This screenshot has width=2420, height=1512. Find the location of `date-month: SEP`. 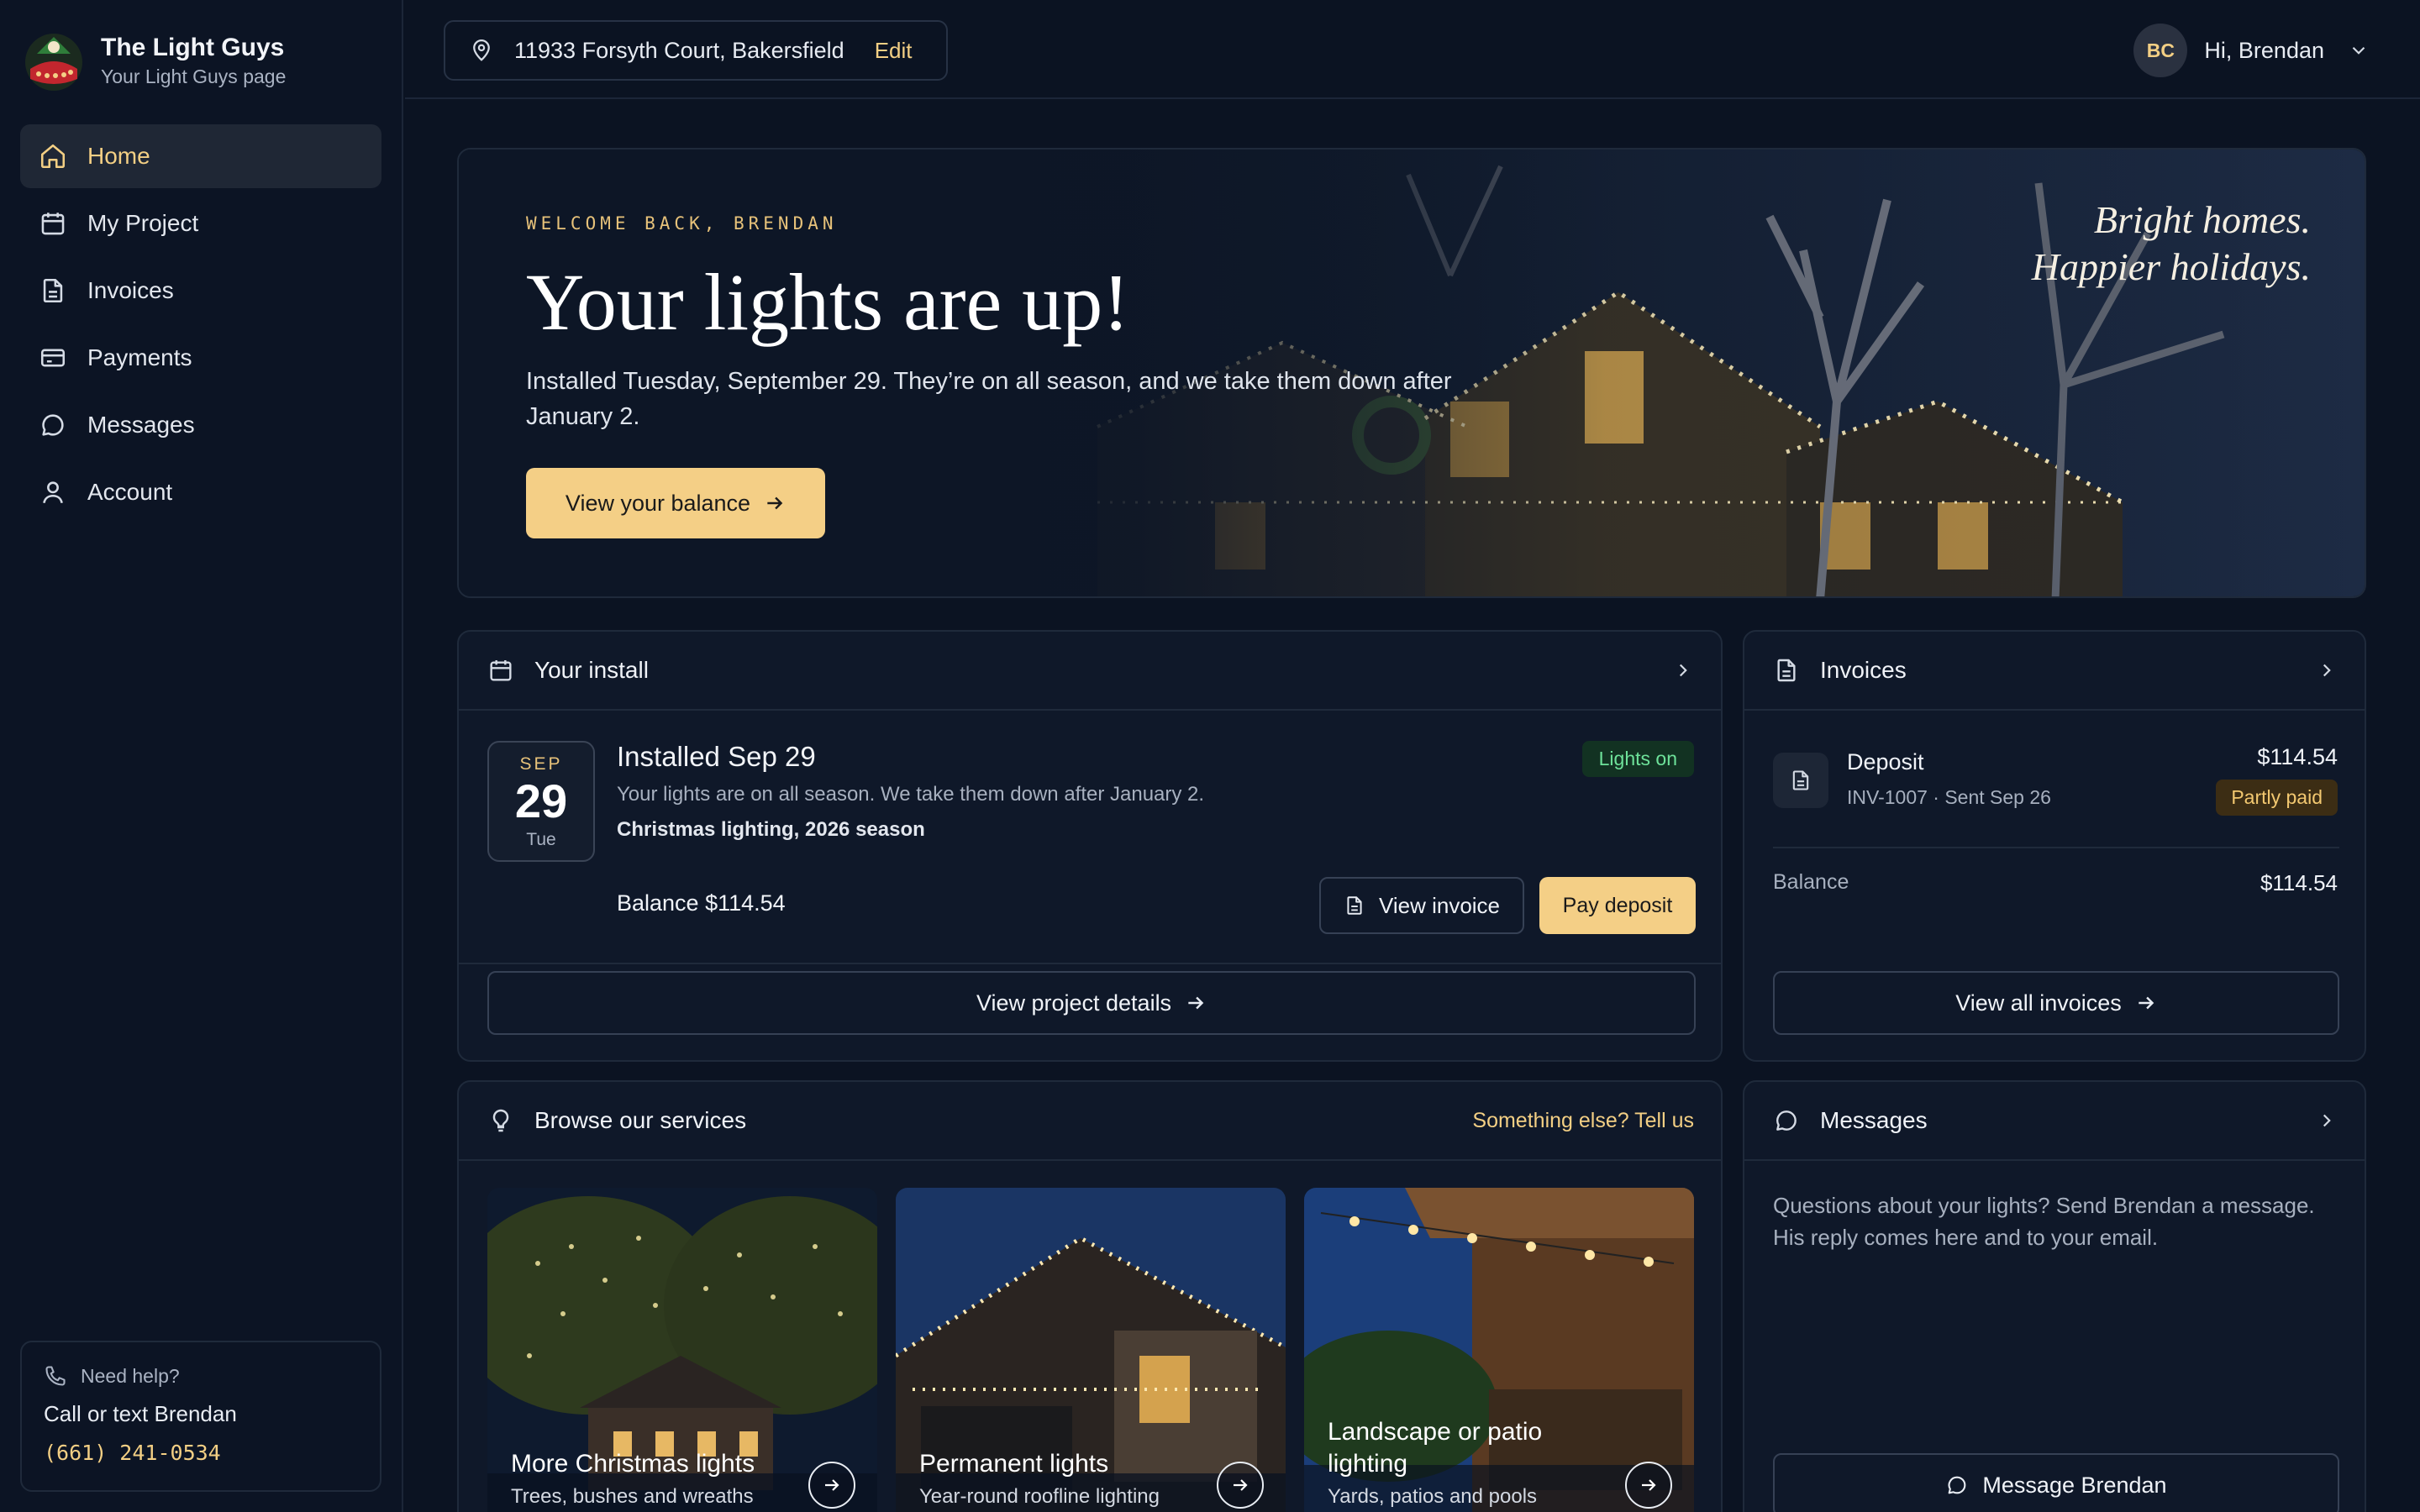

date-month: SEP is located at coordinates (541, 764).